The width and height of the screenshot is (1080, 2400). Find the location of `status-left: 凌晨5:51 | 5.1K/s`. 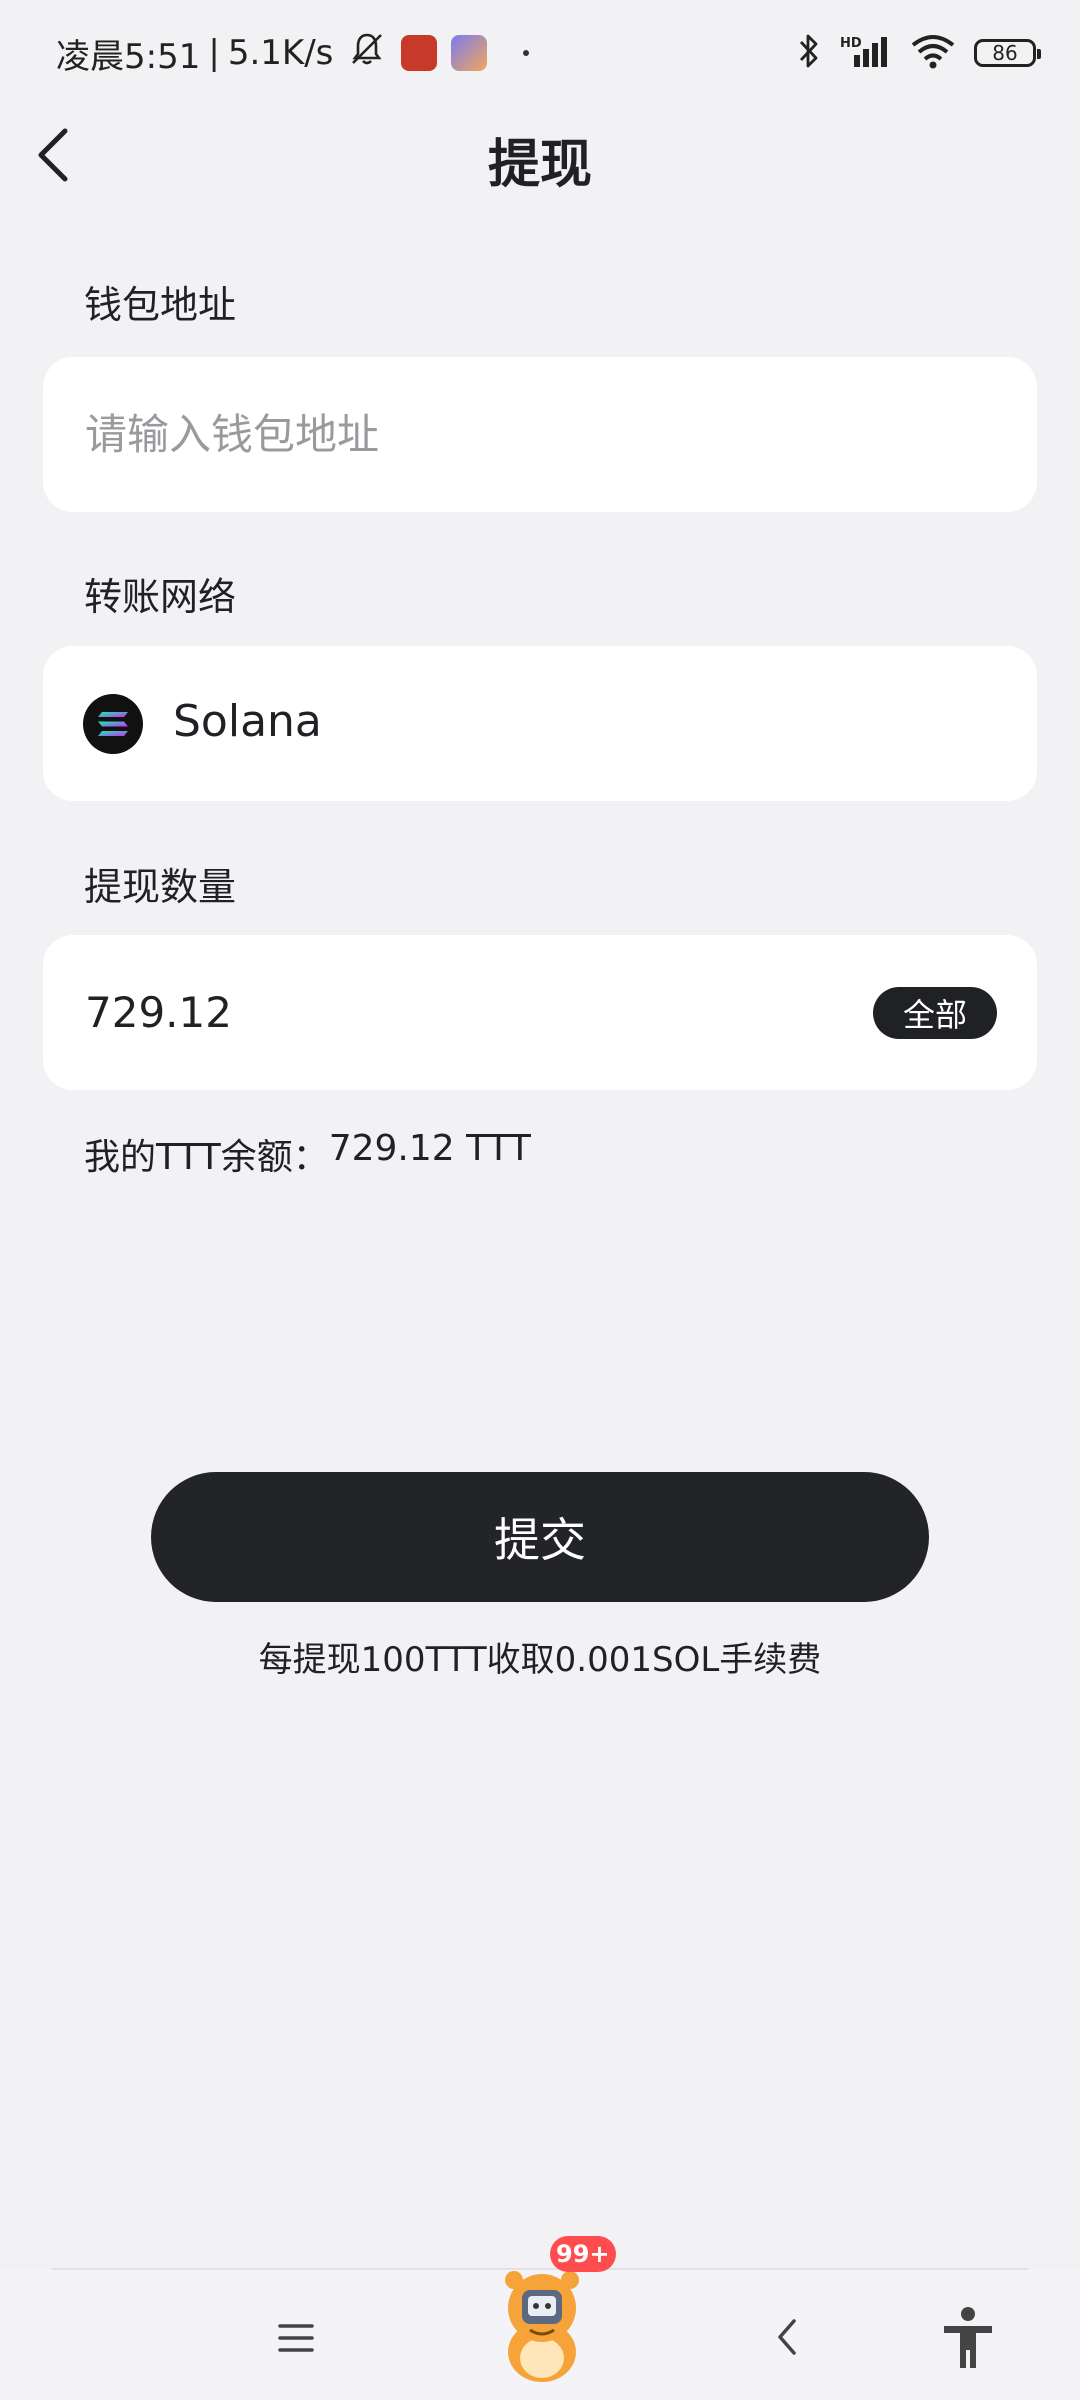

status-left: 凌晨5:51 | 5.1K/s is located at coordinates (293, 53).